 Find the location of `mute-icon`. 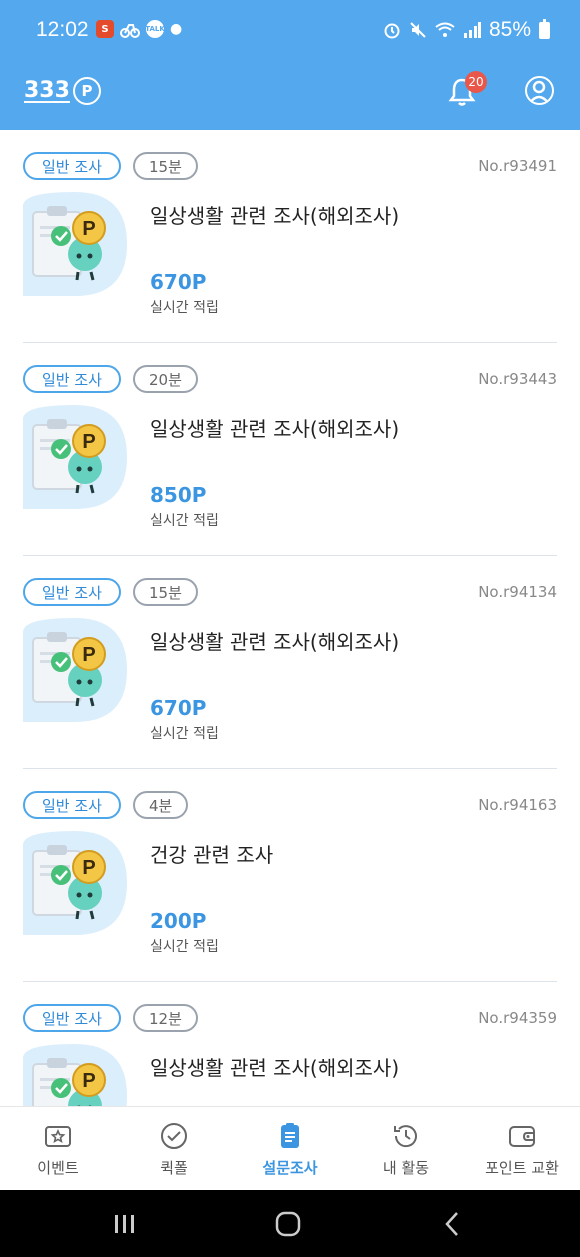

mute-icon is located at coordinates (418, 30).